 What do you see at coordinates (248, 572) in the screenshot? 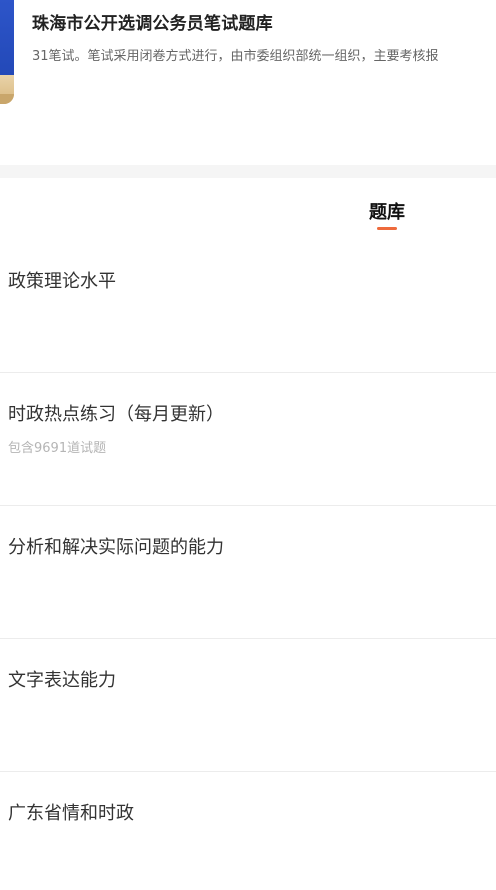
I see `question-bank-item: 分析和解决实际问题的能力` at bounding box center [248, 572].